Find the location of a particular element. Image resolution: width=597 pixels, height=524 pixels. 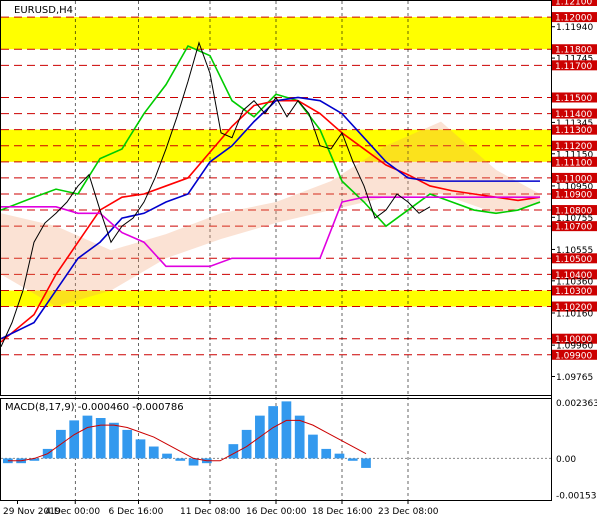

x-tick-label: 11 Dec 08:00 is located at coordinates (210, 512).